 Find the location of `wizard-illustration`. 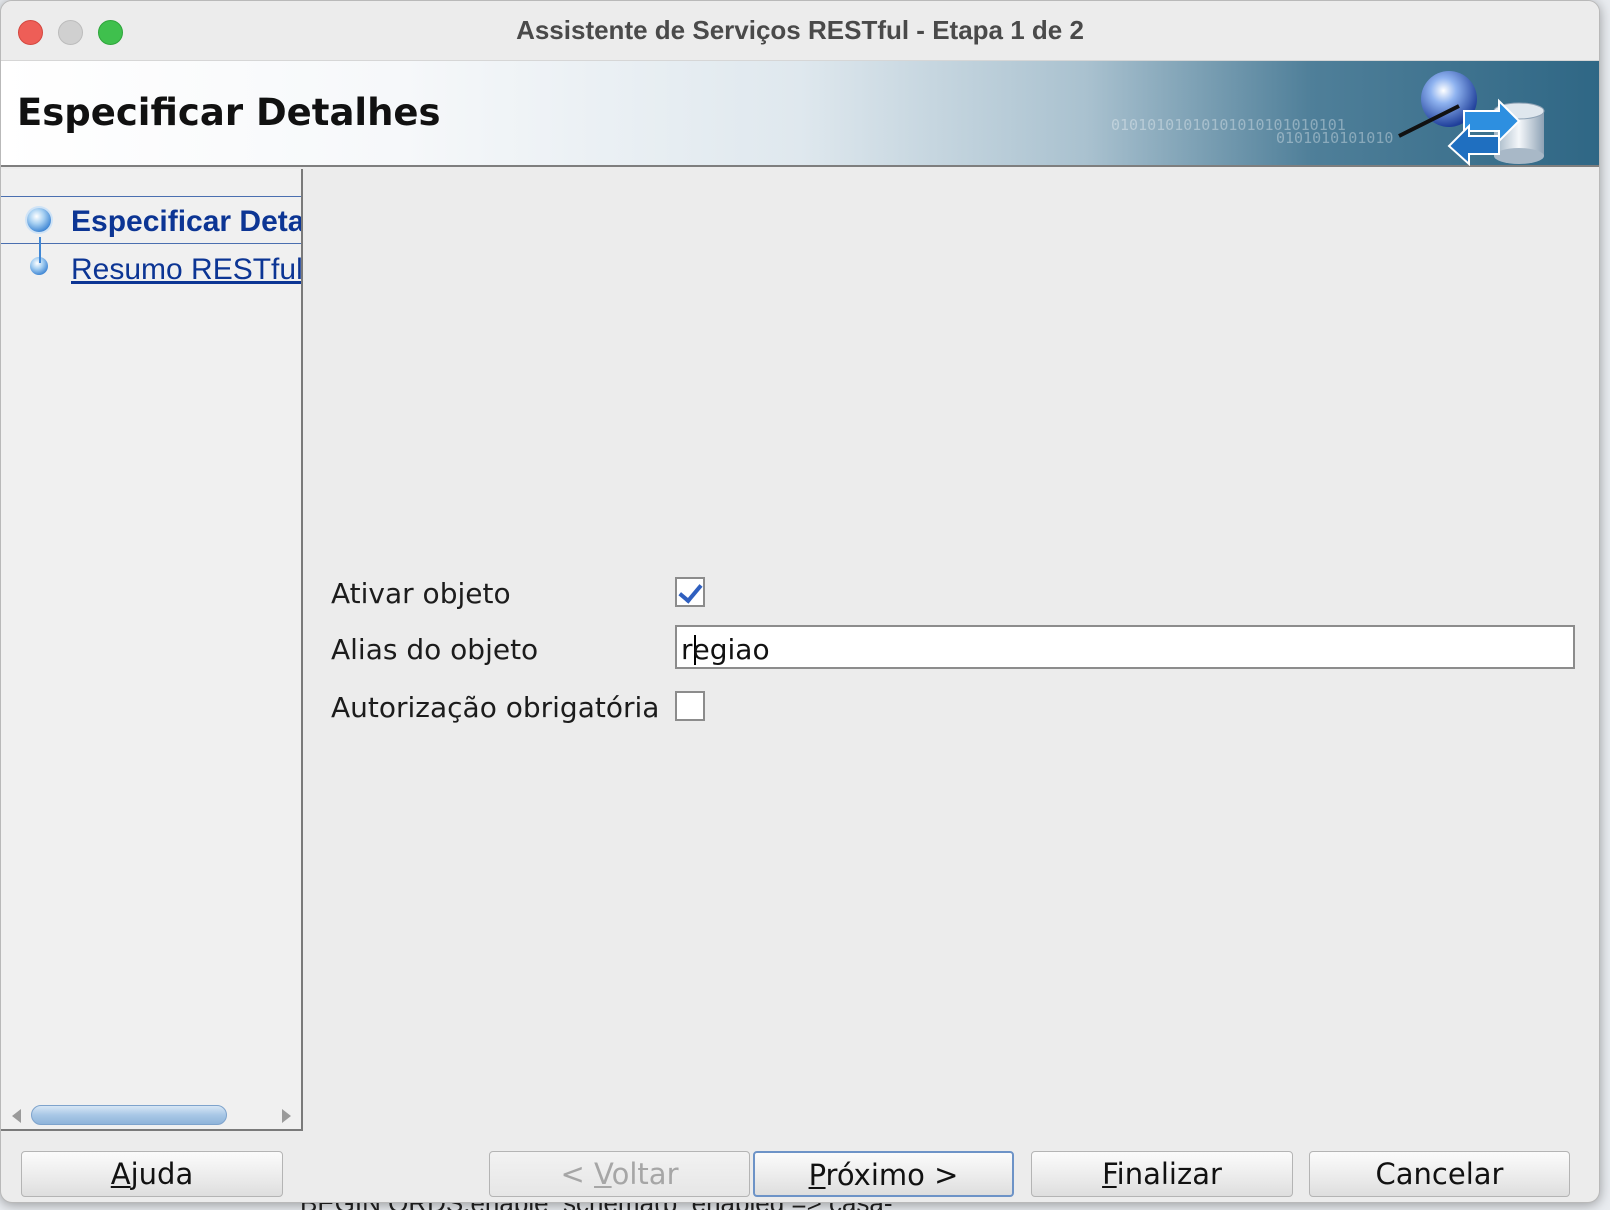

wizard-illustration is located at coordinates (1471, 118).